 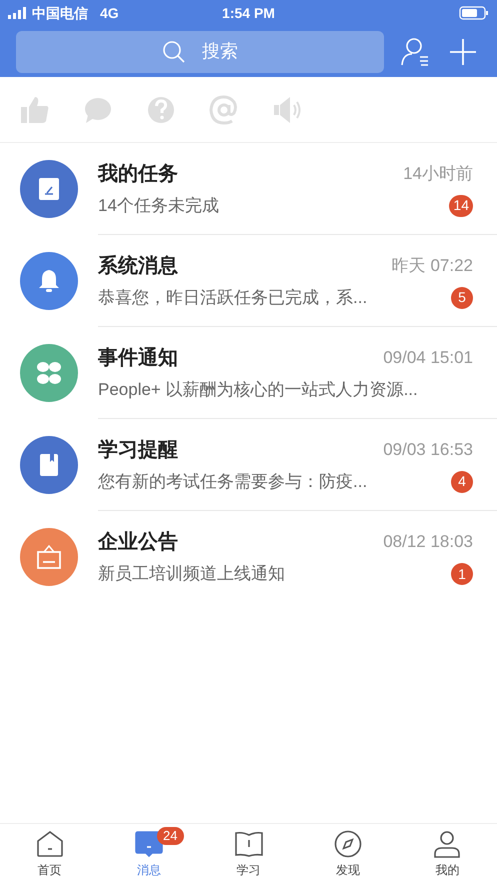 I want to click on message-time: 09/03 16:53, so click(x=428, y=449).